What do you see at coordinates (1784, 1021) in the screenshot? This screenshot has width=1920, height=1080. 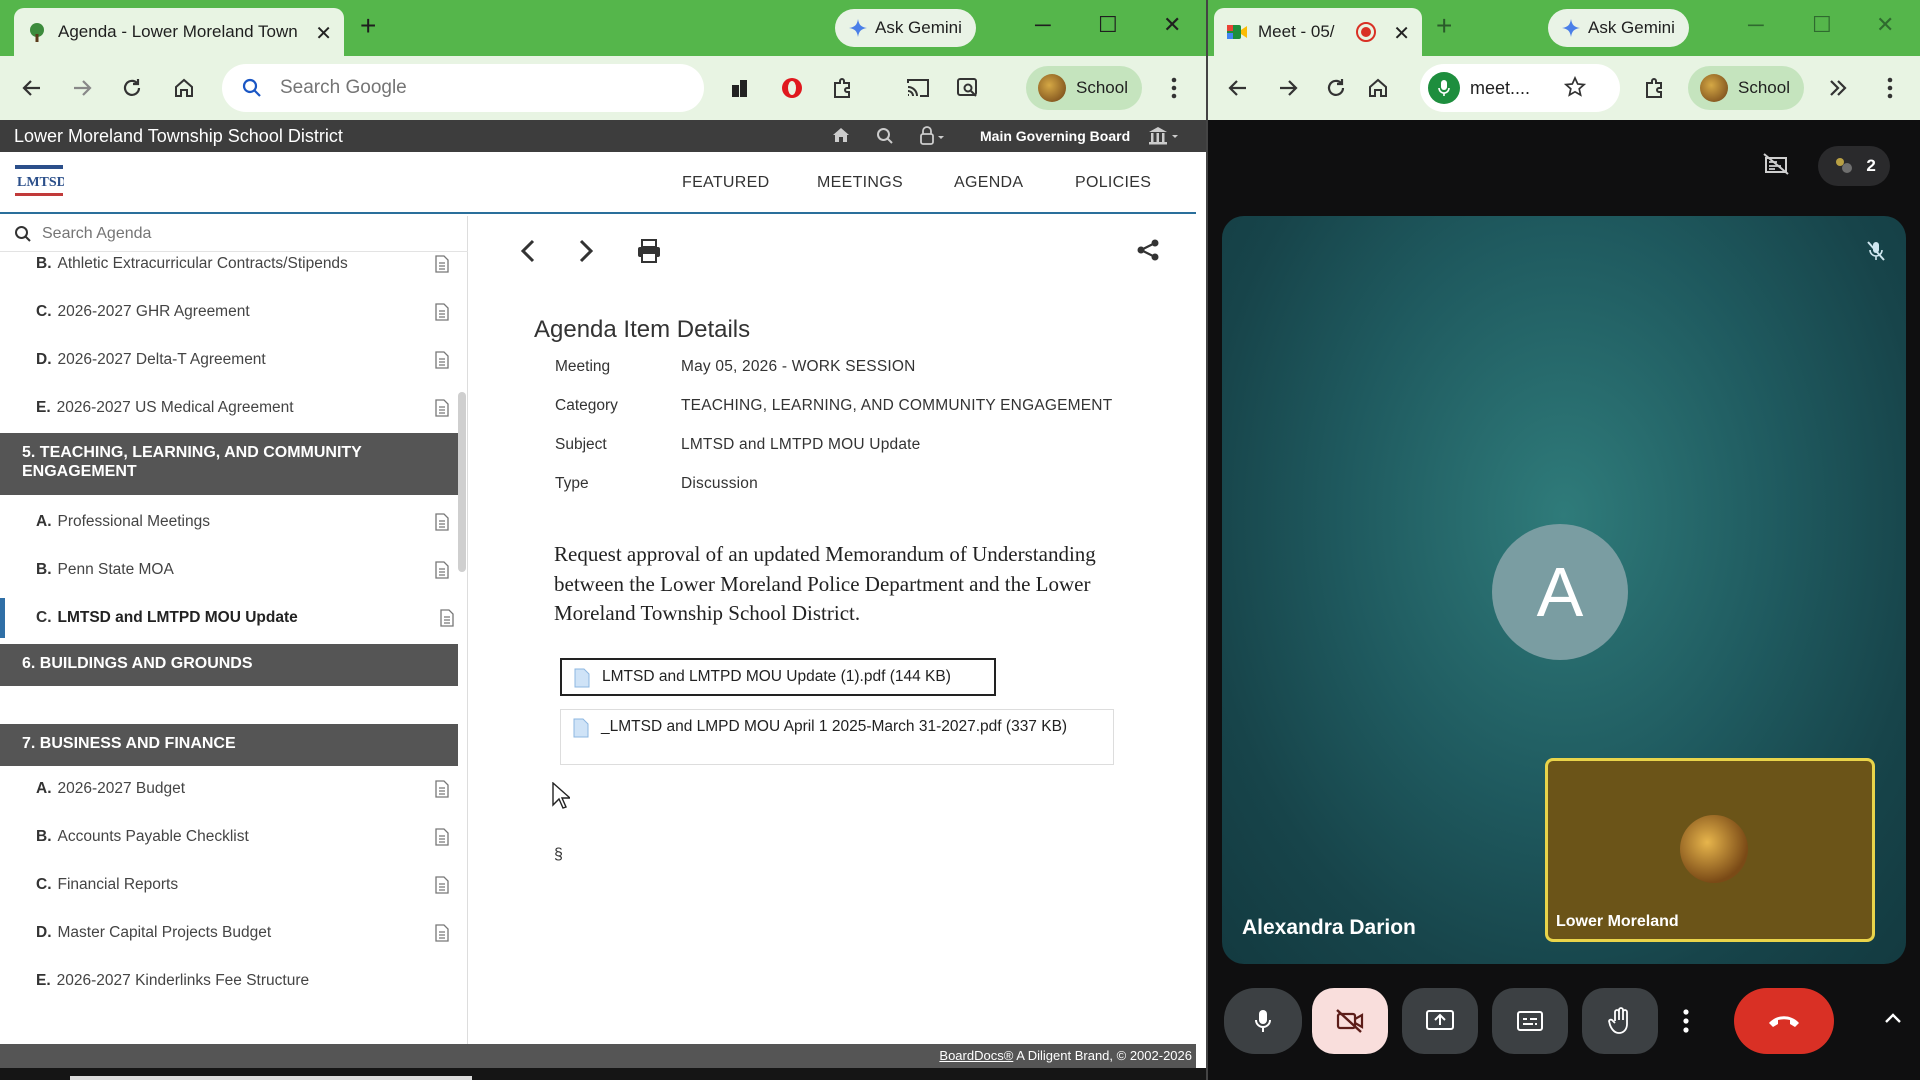 I see `leave-call-button` at bounding box center [1784, 1021].